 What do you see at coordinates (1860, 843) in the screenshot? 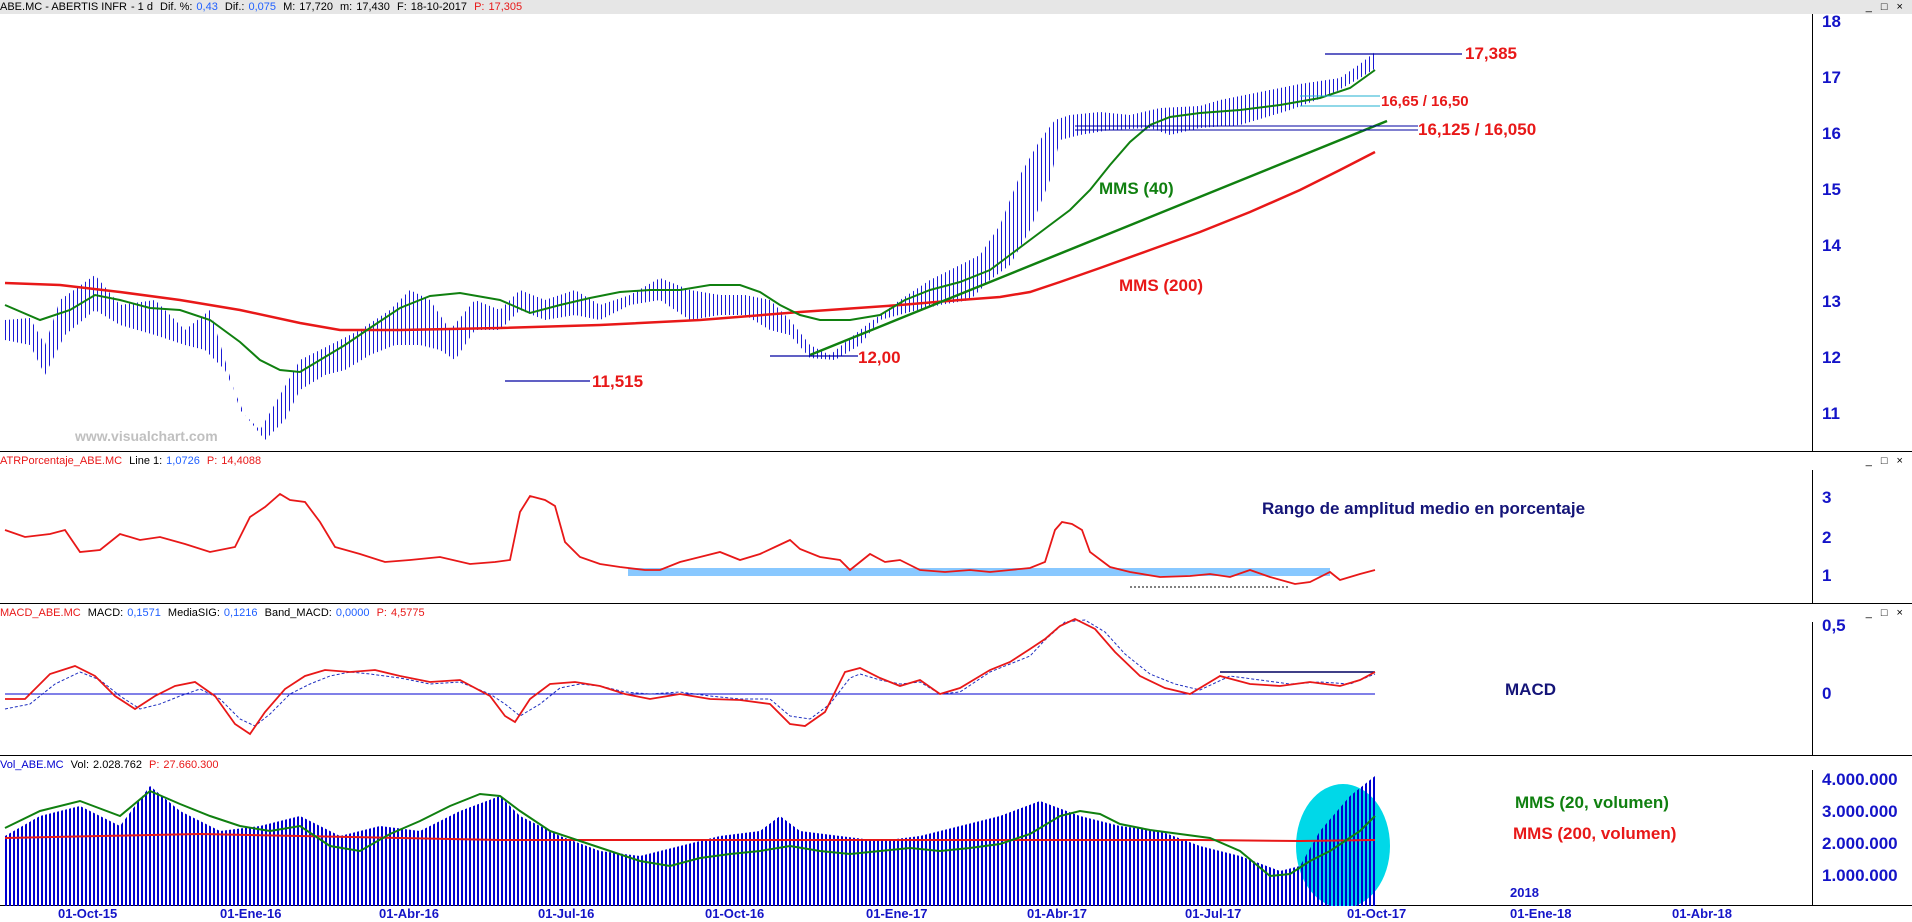
I see `volume-tick-2m: 2.000.000` at bounding box center [1860, 843].